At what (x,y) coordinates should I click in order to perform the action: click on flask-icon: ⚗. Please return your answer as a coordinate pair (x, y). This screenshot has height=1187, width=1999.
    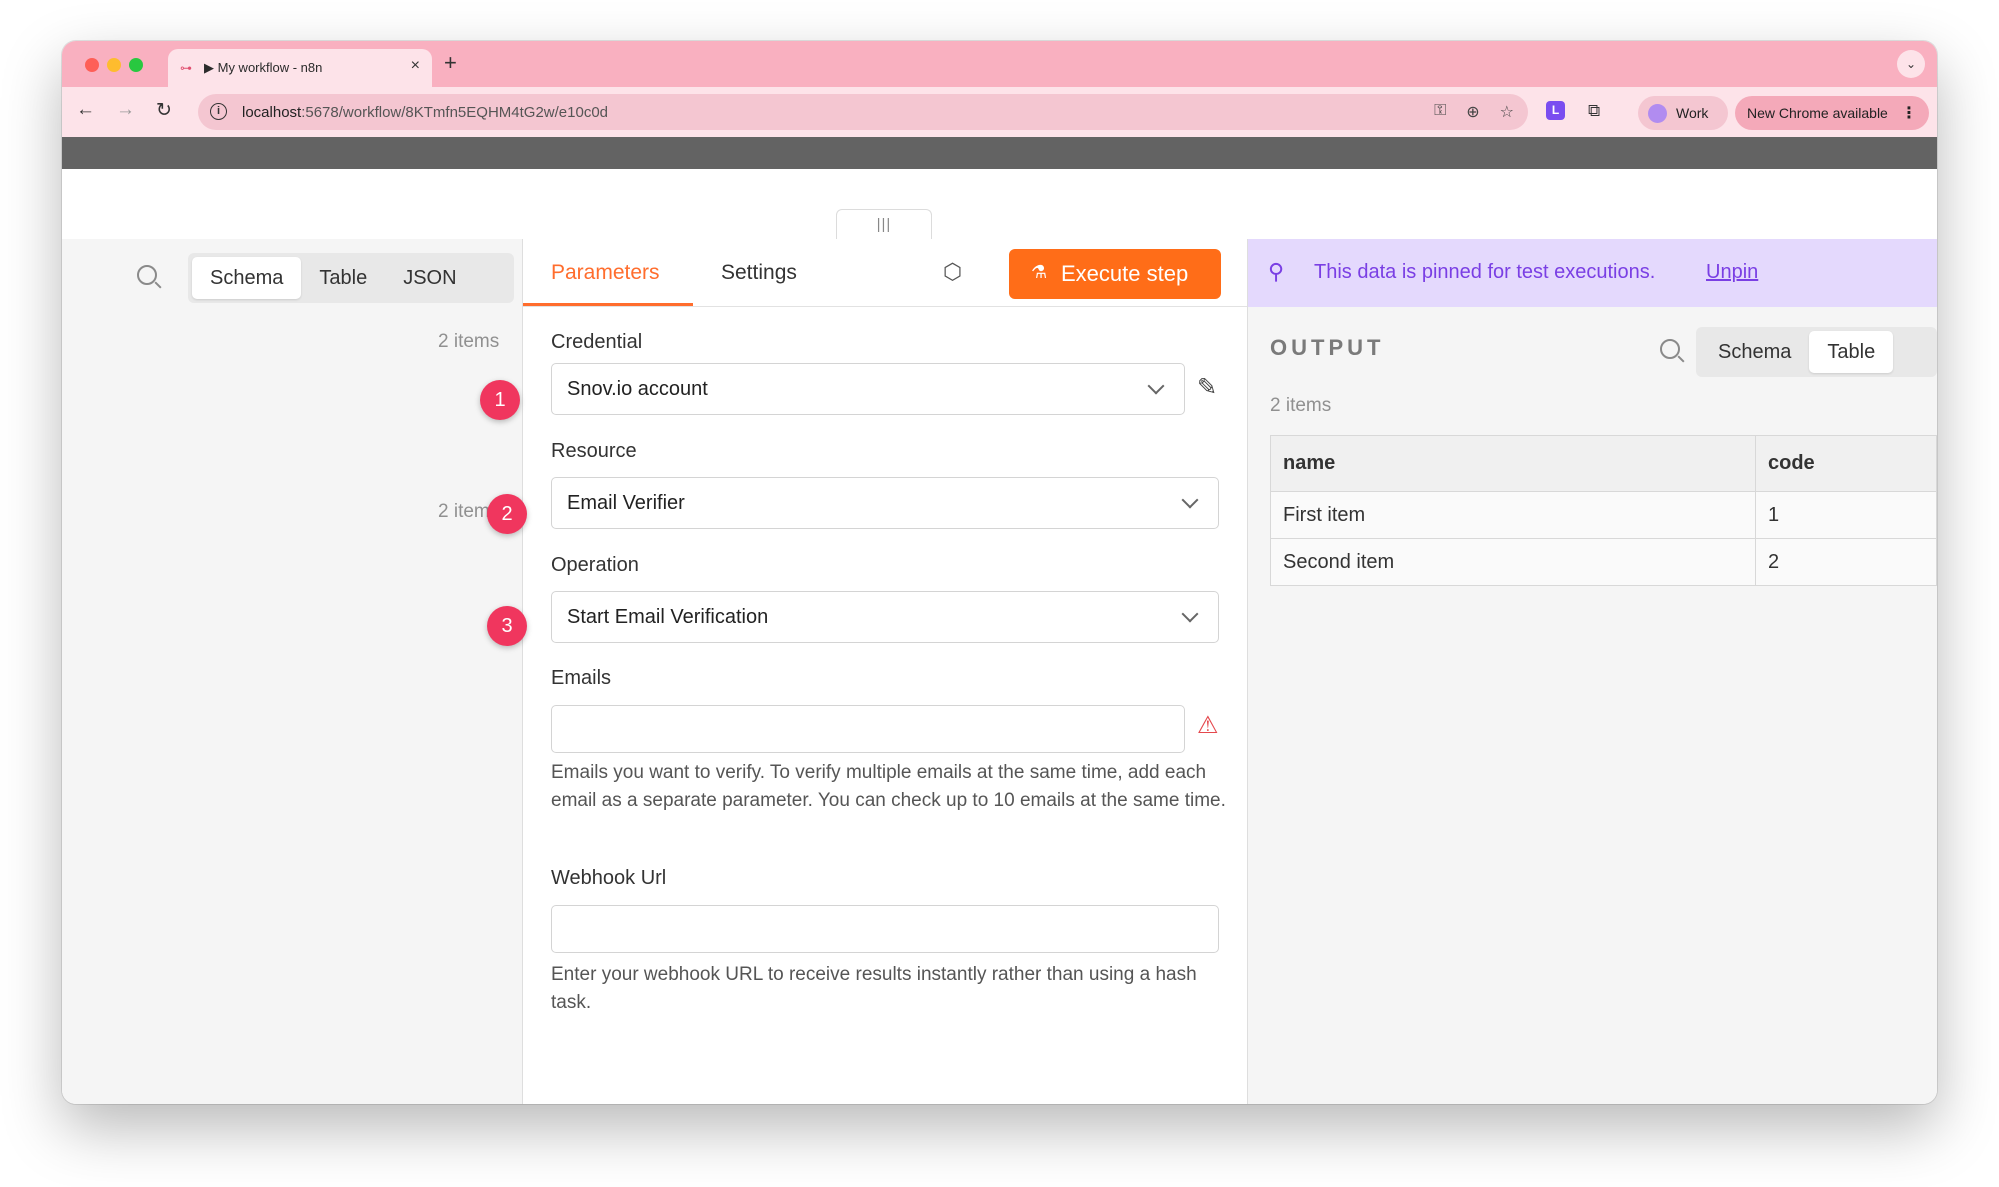
    Looking at the image, I should click on (1039, 272).